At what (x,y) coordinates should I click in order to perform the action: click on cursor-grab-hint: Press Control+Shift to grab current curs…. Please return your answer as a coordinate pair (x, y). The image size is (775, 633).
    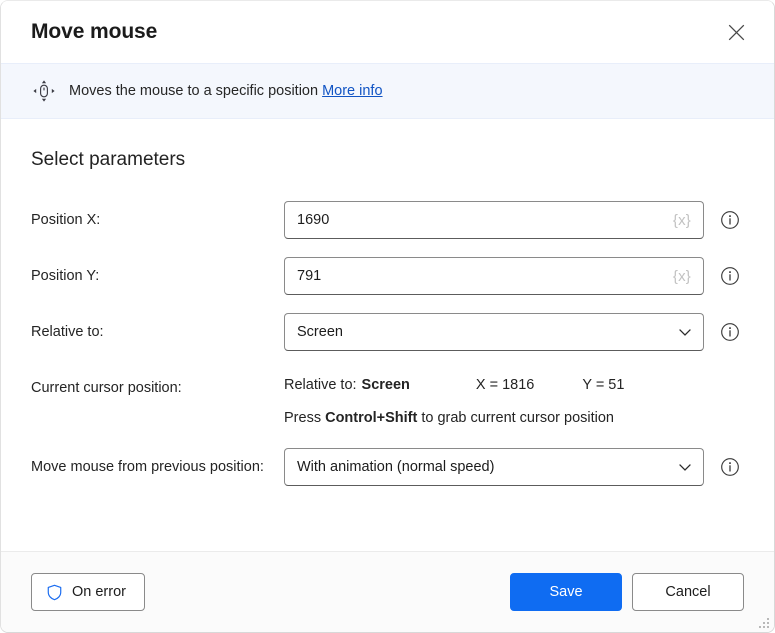
    Looking at the image, I should click on (514, 418).